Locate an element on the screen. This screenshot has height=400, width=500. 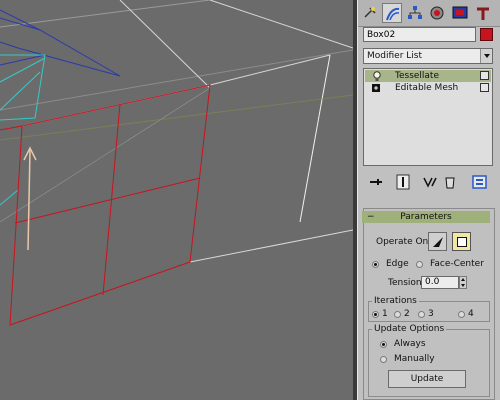
pin-stack-button is located at coordinates (376, 182).